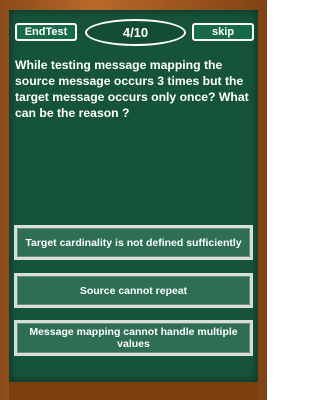 The image size is (320, 400). What do you see at coordinates (223, 32) in the screenshot?
I see `skip-button: skip` at bounding box center [223, 32].